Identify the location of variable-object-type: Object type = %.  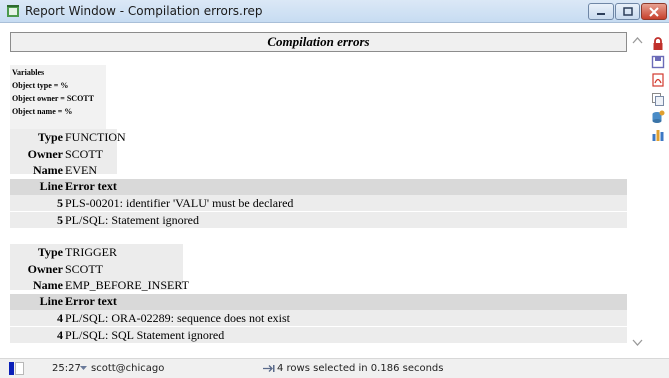
(40, 85).